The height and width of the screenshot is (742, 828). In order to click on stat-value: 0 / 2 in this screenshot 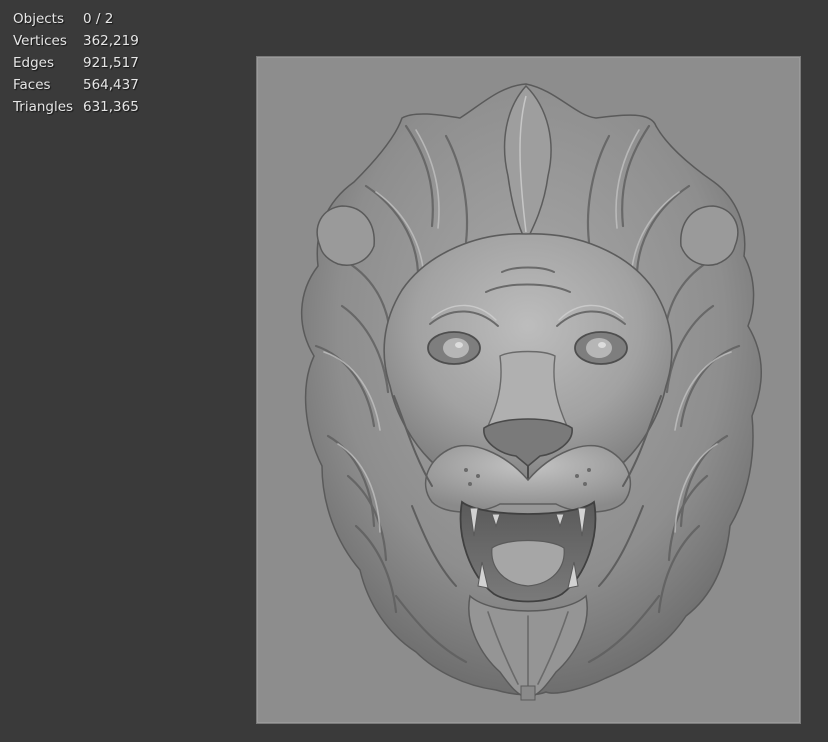, I will do `click(98, 19)`.